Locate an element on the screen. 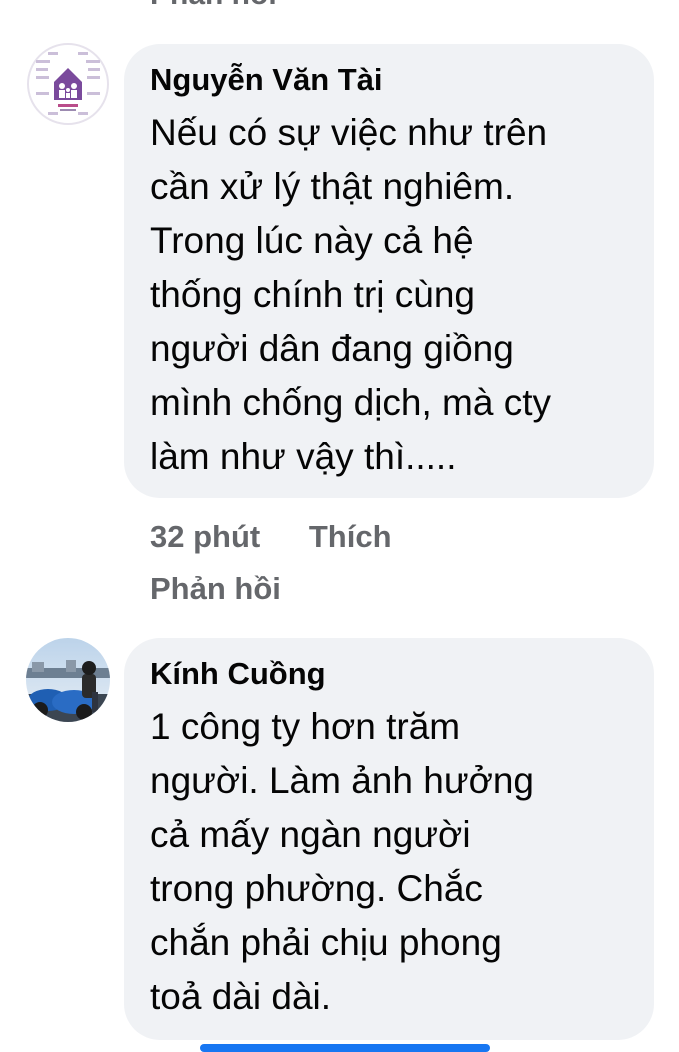 Image resolution: width=679 pixels, height=1052 pixels. comment-author: Nguyễn Văn Tài is located at coordinates (389, 80).